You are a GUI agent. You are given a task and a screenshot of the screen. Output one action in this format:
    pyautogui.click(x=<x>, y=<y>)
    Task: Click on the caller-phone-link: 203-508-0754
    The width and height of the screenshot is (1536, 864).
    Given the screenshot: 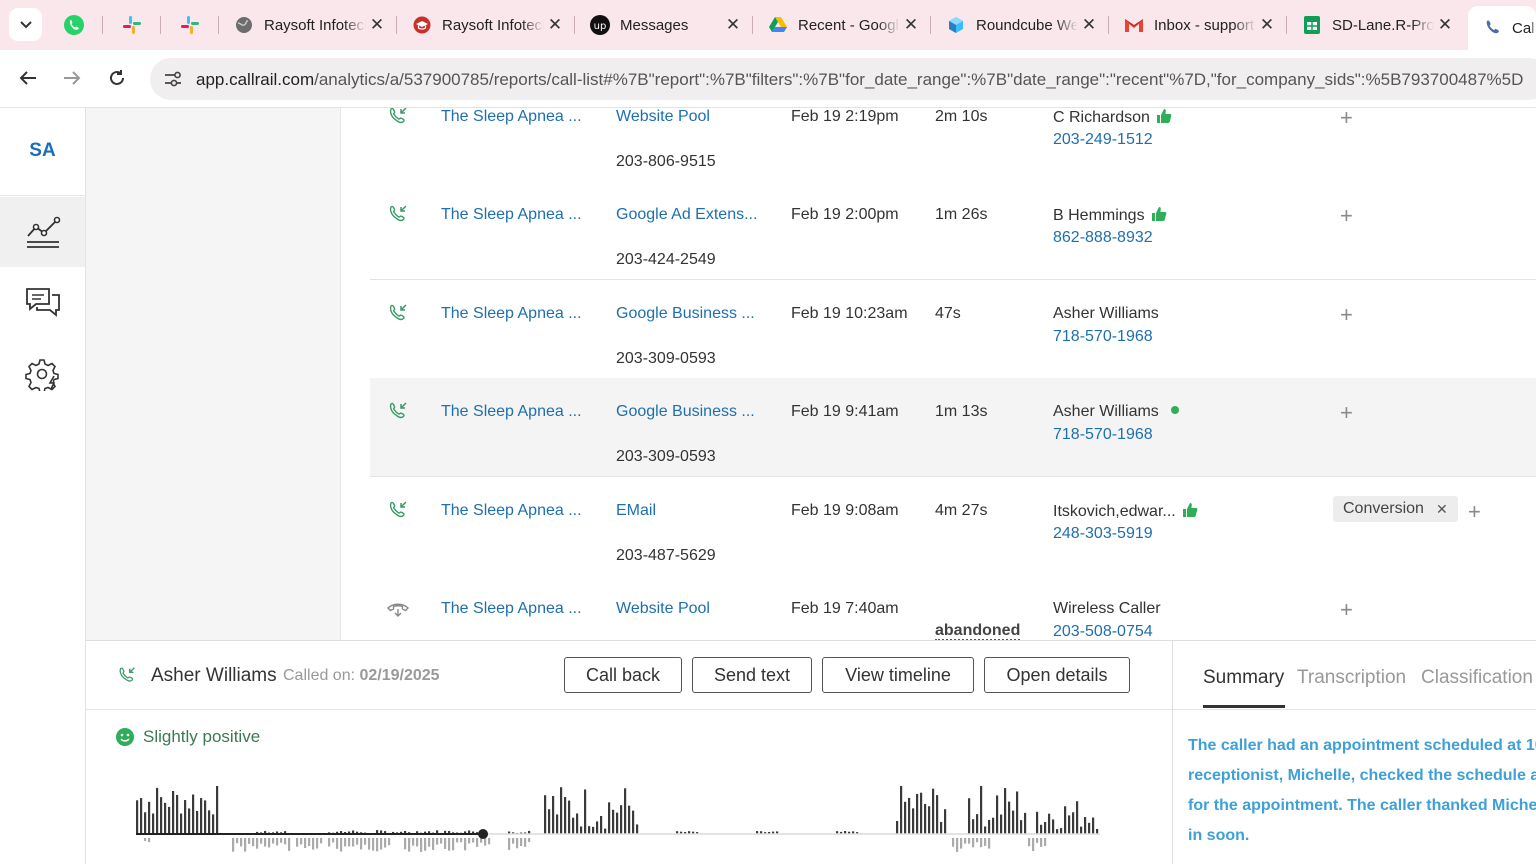 What is the action you would take?
    pyautogui.click(x=1103, y=632)
    